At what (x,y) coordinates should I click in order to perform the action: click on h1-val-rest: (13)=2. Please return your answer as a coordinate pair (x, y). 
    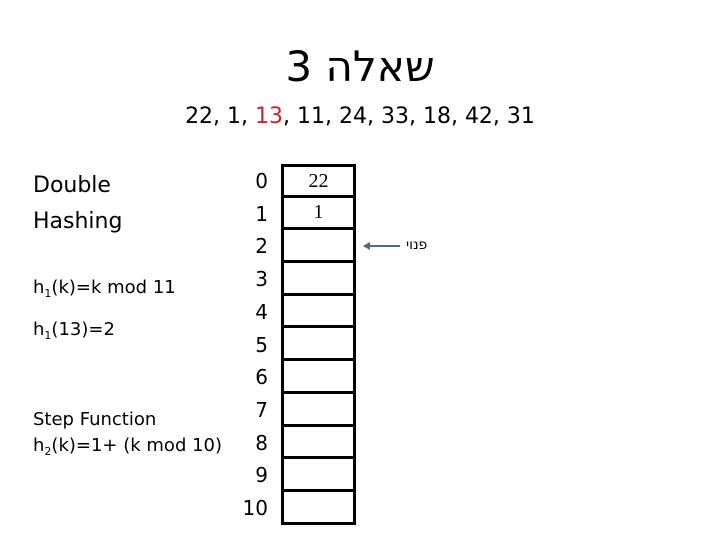
    Looking at the image, I should click on (83, 329).